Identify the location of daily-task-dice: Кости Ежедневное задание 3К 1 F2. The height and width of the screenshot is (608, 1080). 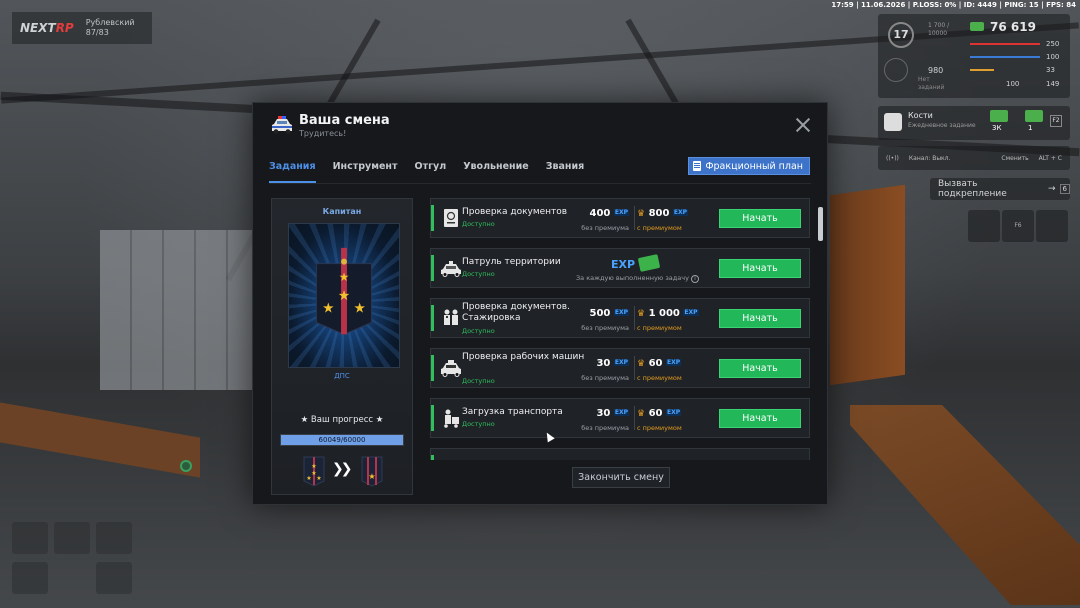
(974, 123).